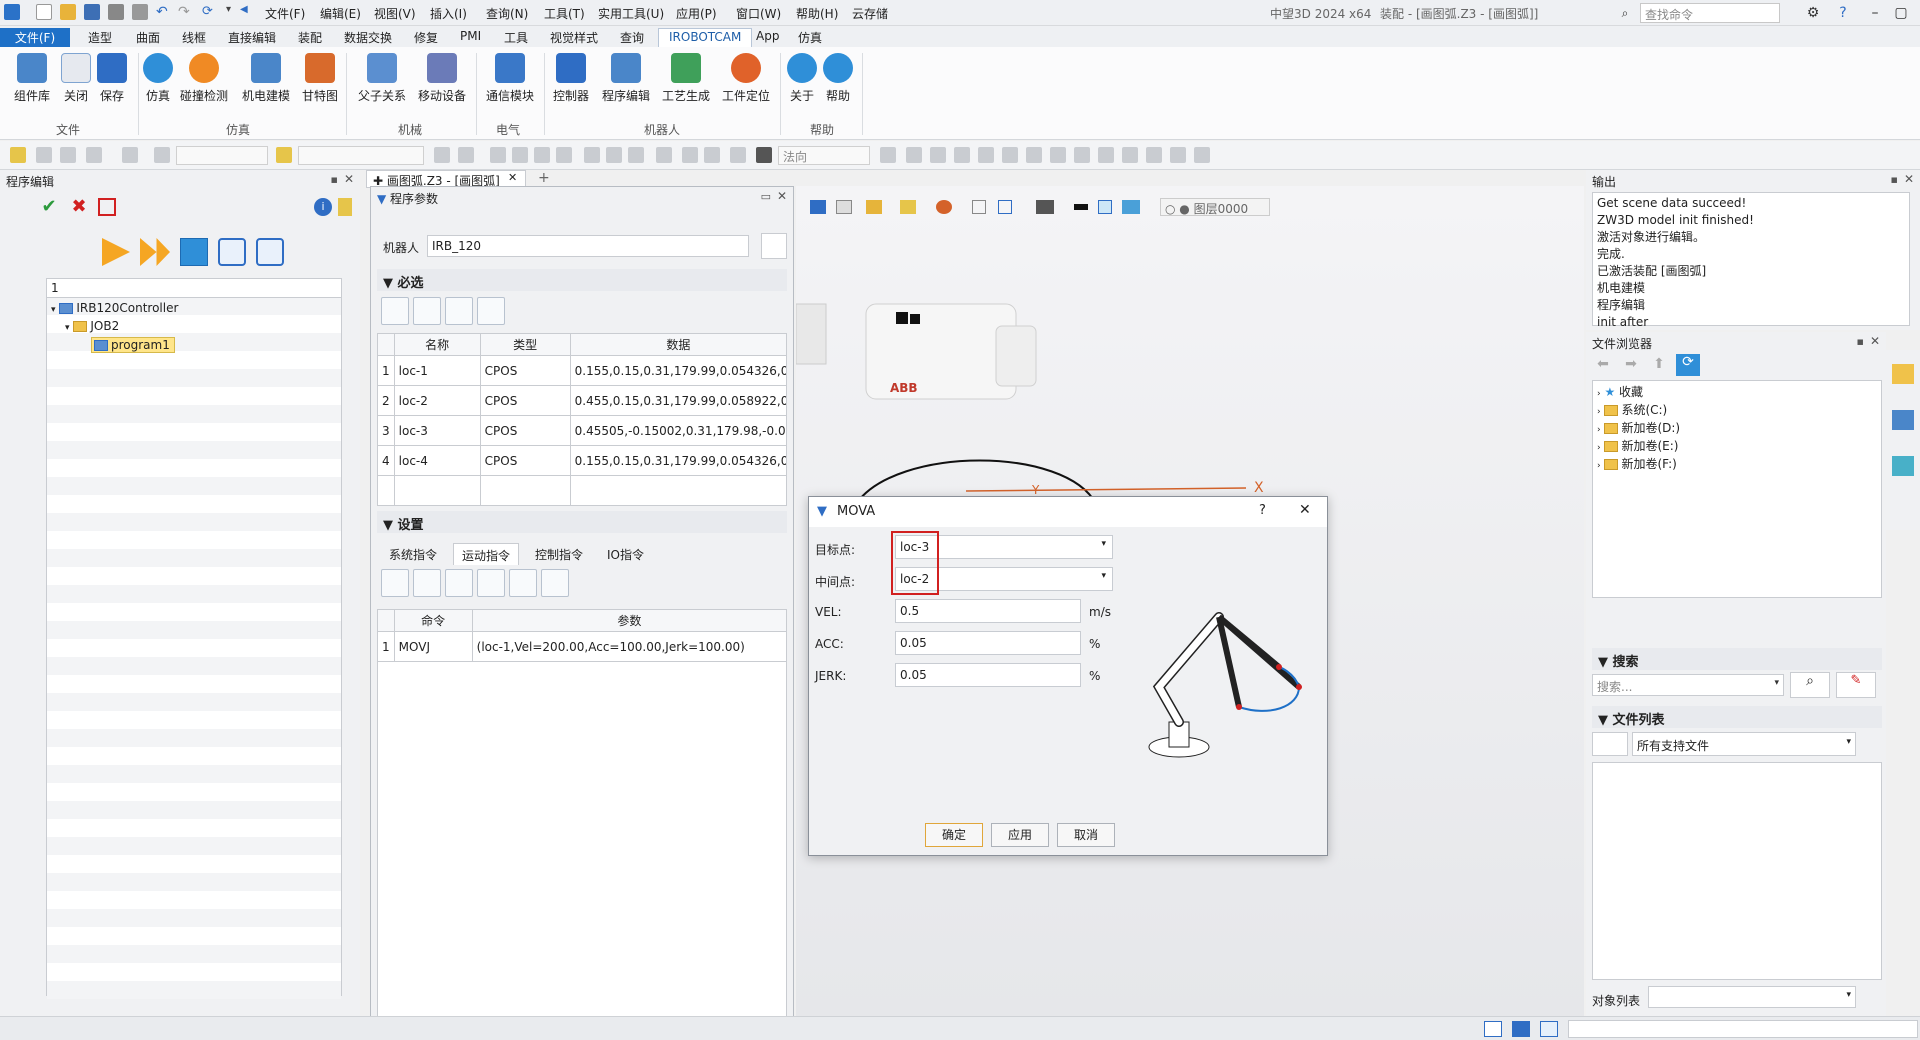 Image resolution: width=1920 pixels, height=1040 pixels. What do you see at coordinates (79, 207) in the screenshot?
I see `delete-x-icon: ✖` at bounding box center [79, 207].